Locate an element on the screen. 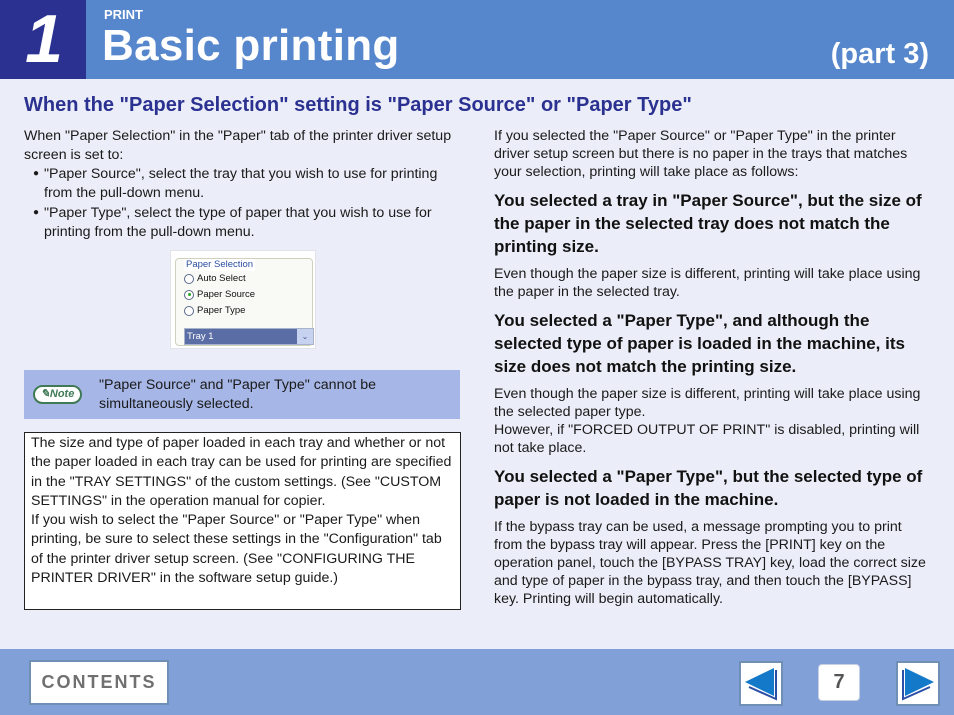  right-arrow-icon is located at coordinates (918, 684).